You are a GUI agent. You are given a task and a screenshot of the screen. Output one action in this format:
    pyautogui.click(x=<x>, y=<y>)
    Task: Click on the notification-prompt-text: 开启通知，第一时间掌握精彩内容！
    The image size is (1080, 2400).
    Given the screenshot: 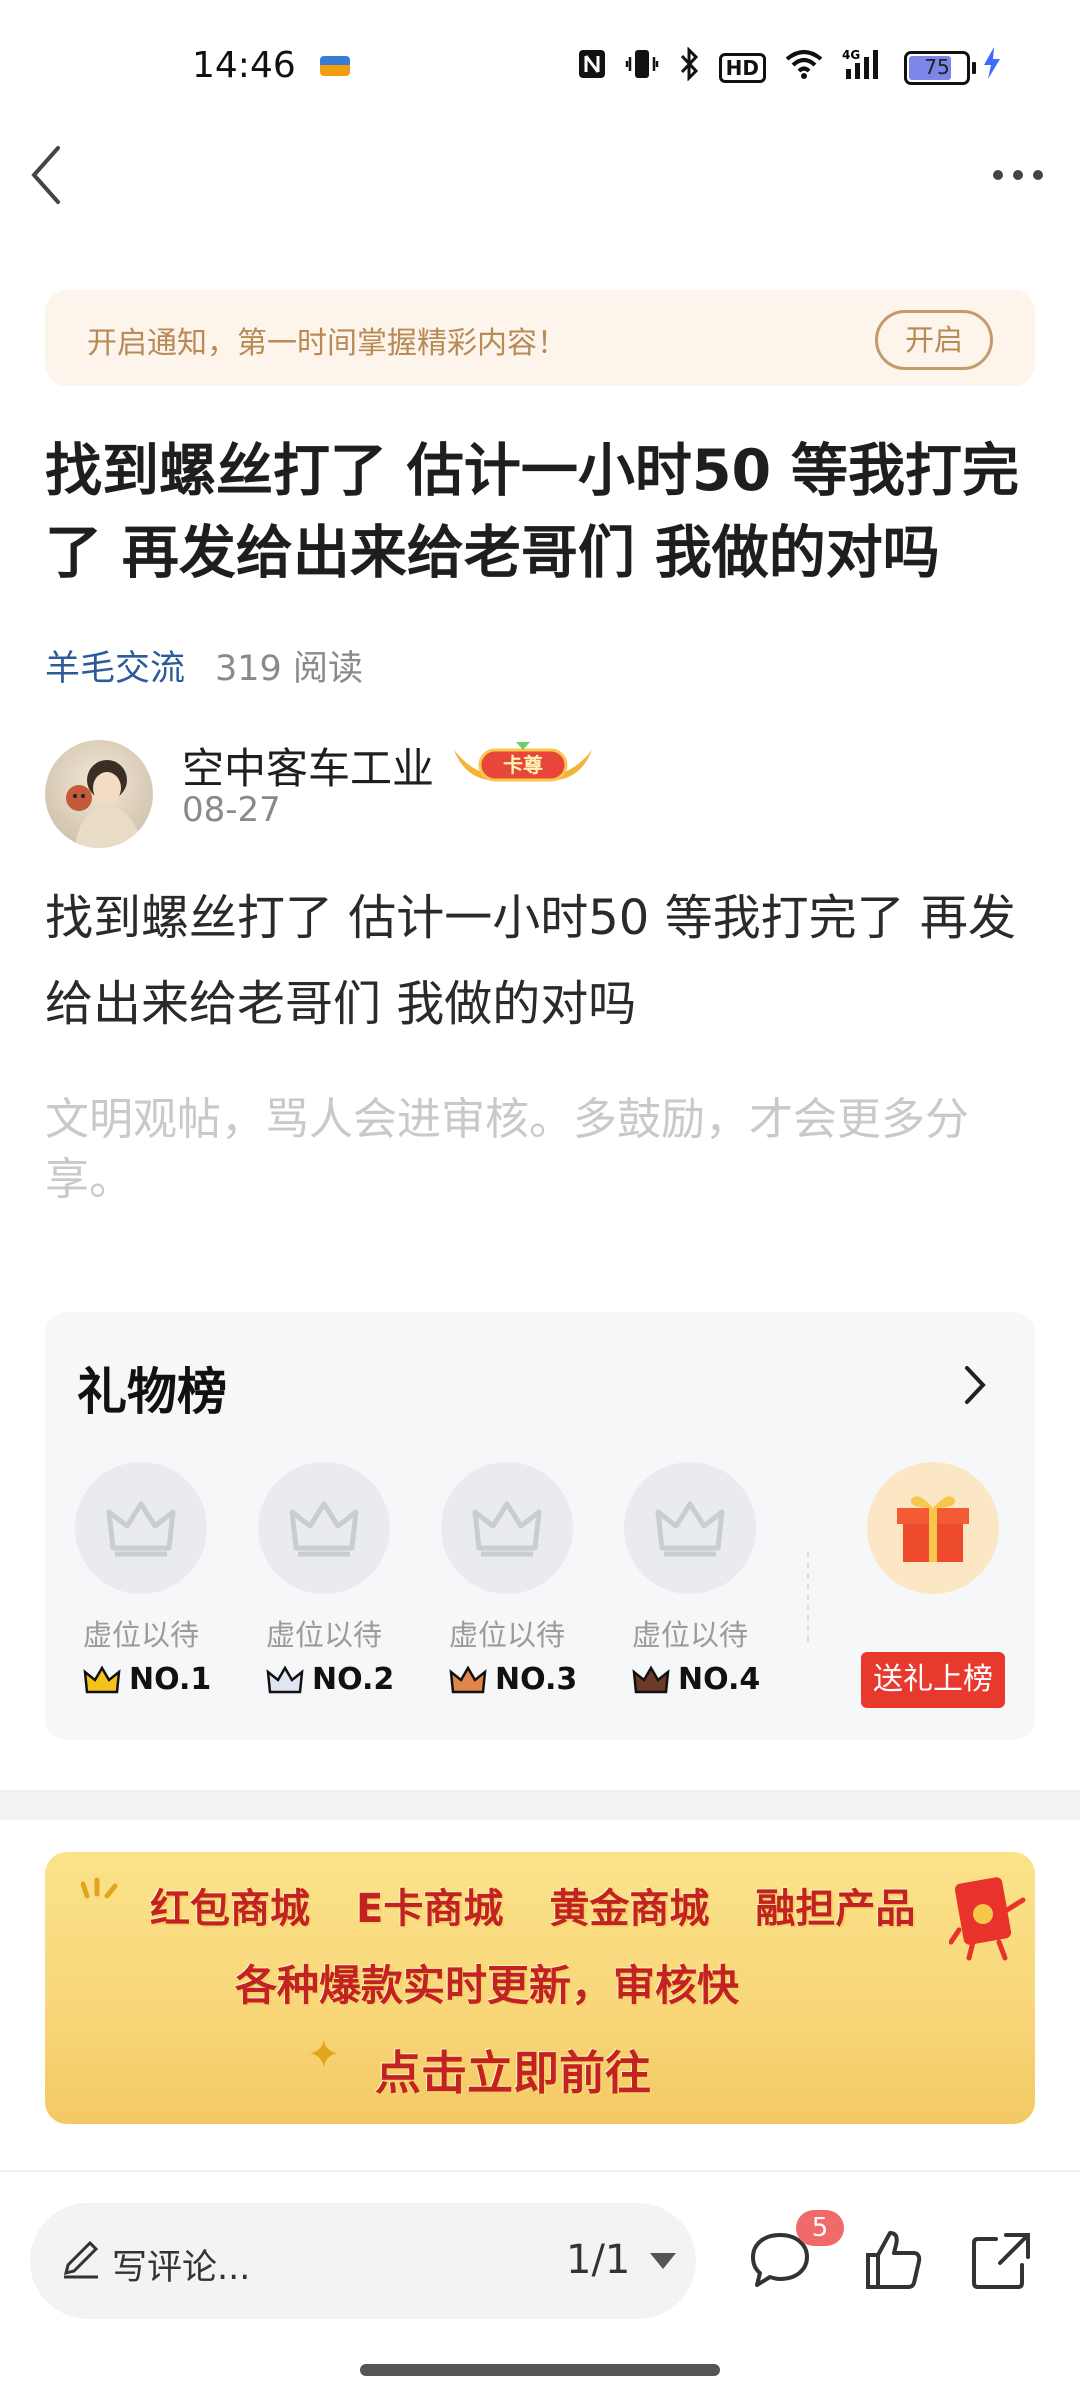 What is the action you would take?
    pyautogui.click(x=327, y=343)
    